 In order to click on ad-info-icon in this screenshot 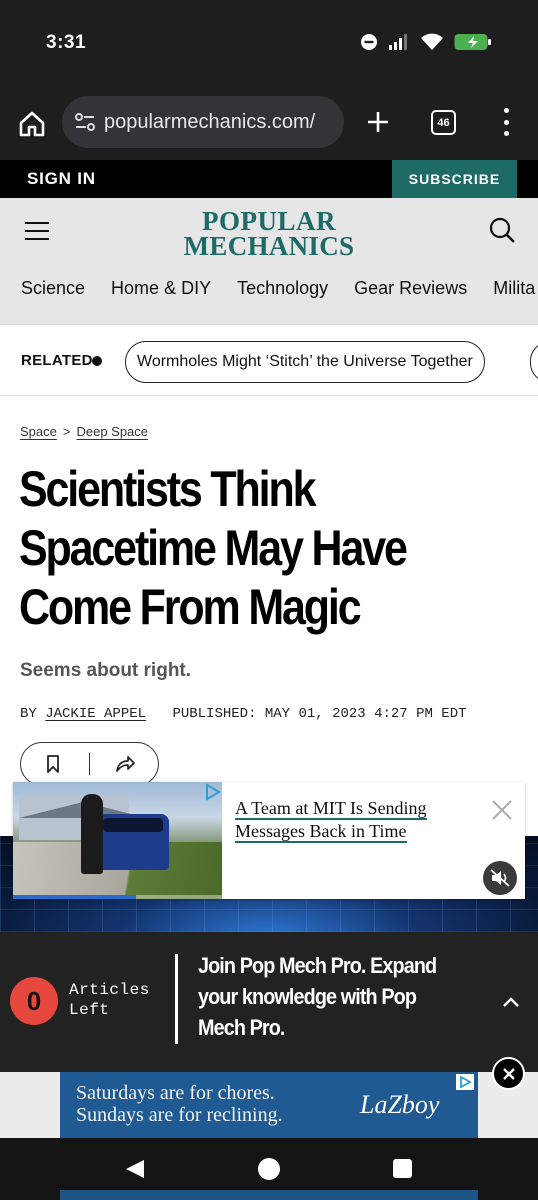, I will do `click(465, 1082)`.